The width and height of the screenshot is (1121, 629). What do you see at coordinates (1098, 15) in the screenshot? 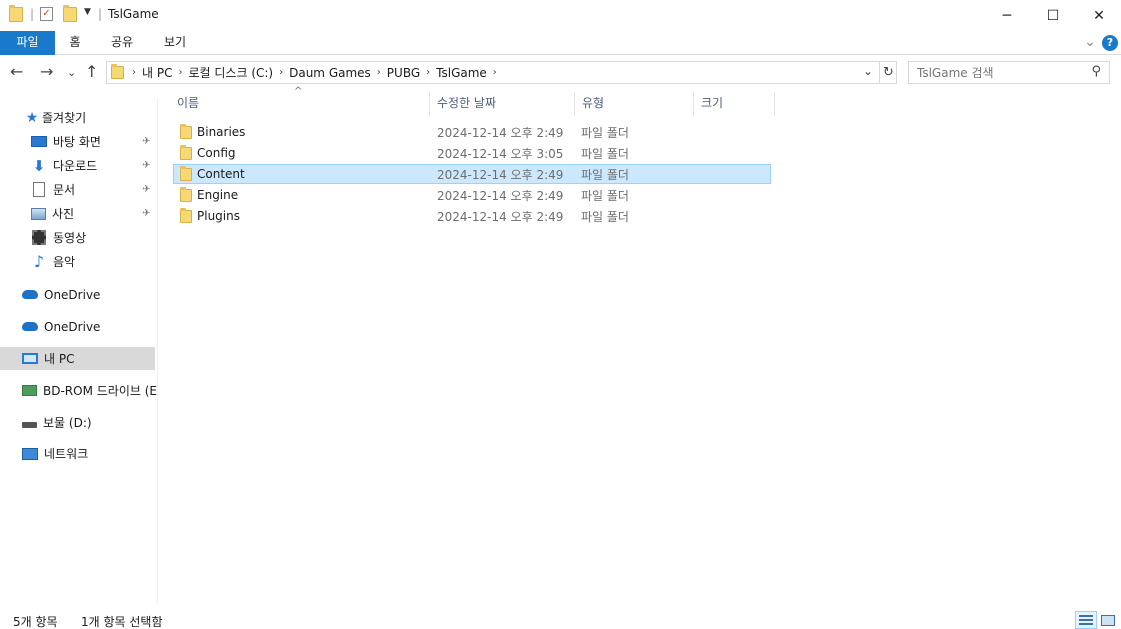
I see `close-button: ✕` at bounding box center [1098, 15].